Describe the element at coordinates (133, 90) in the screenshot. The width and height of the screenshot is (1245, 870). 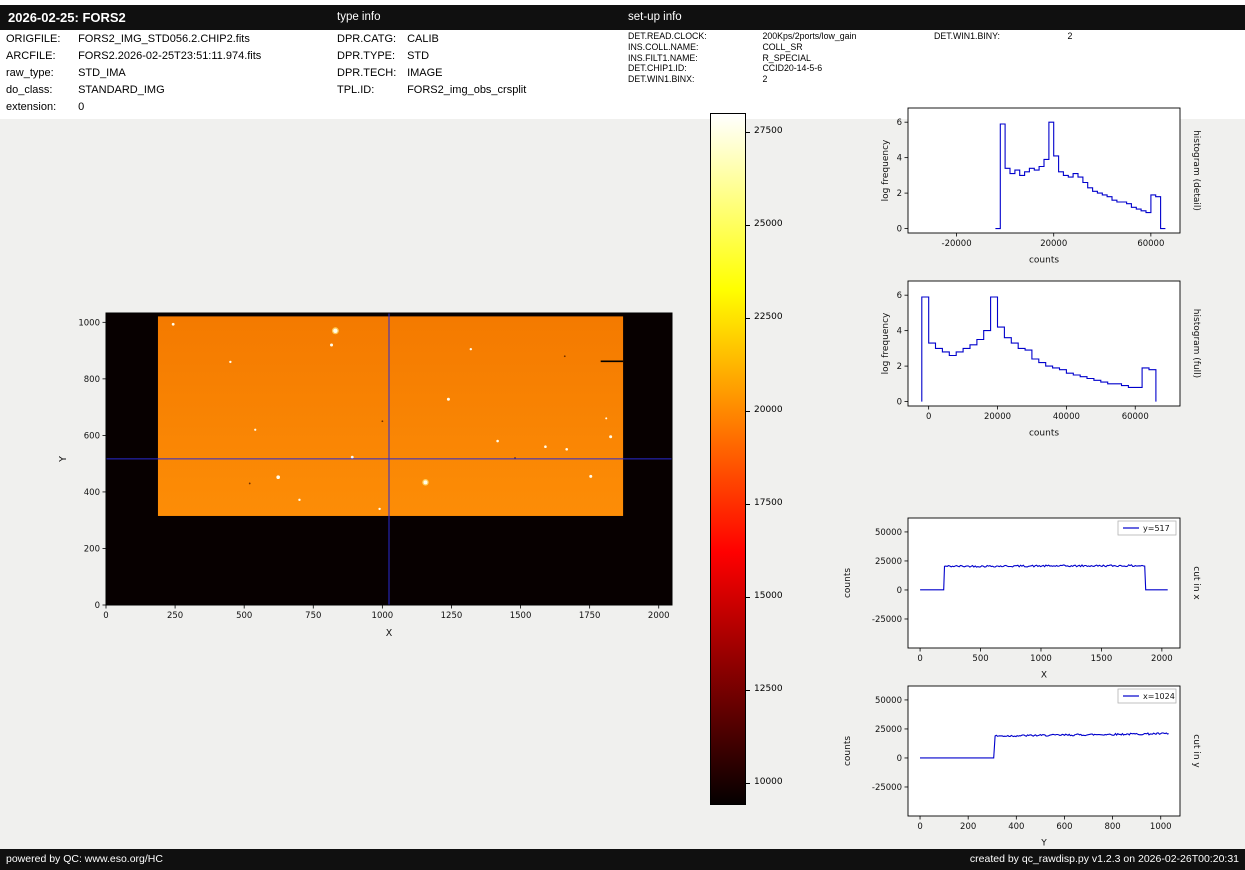
I see `info-row-doclass: do_class: STANDARD_IMG` at that location.